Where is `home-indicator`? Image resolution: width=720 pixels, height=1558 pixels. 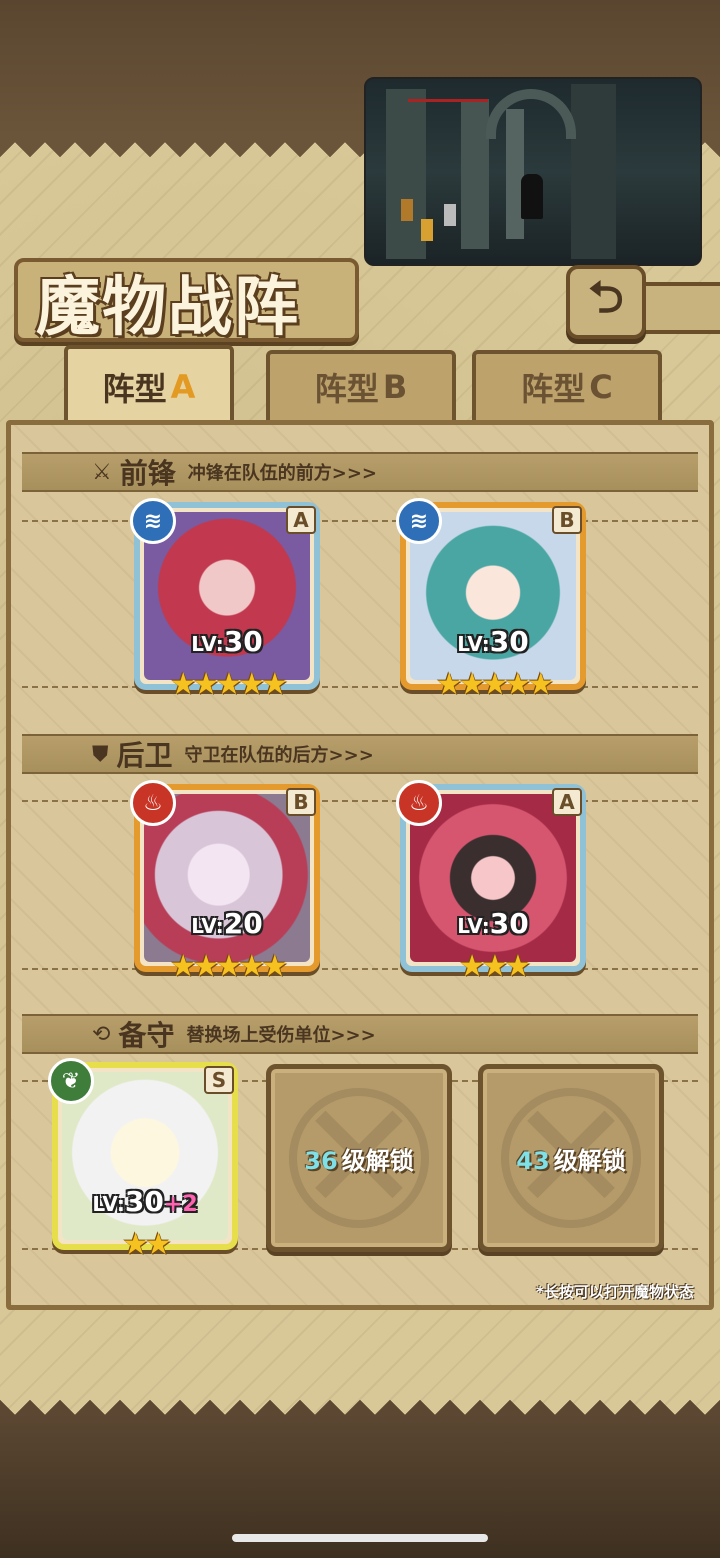 home-indicator is located at coordinates (360, 1538).